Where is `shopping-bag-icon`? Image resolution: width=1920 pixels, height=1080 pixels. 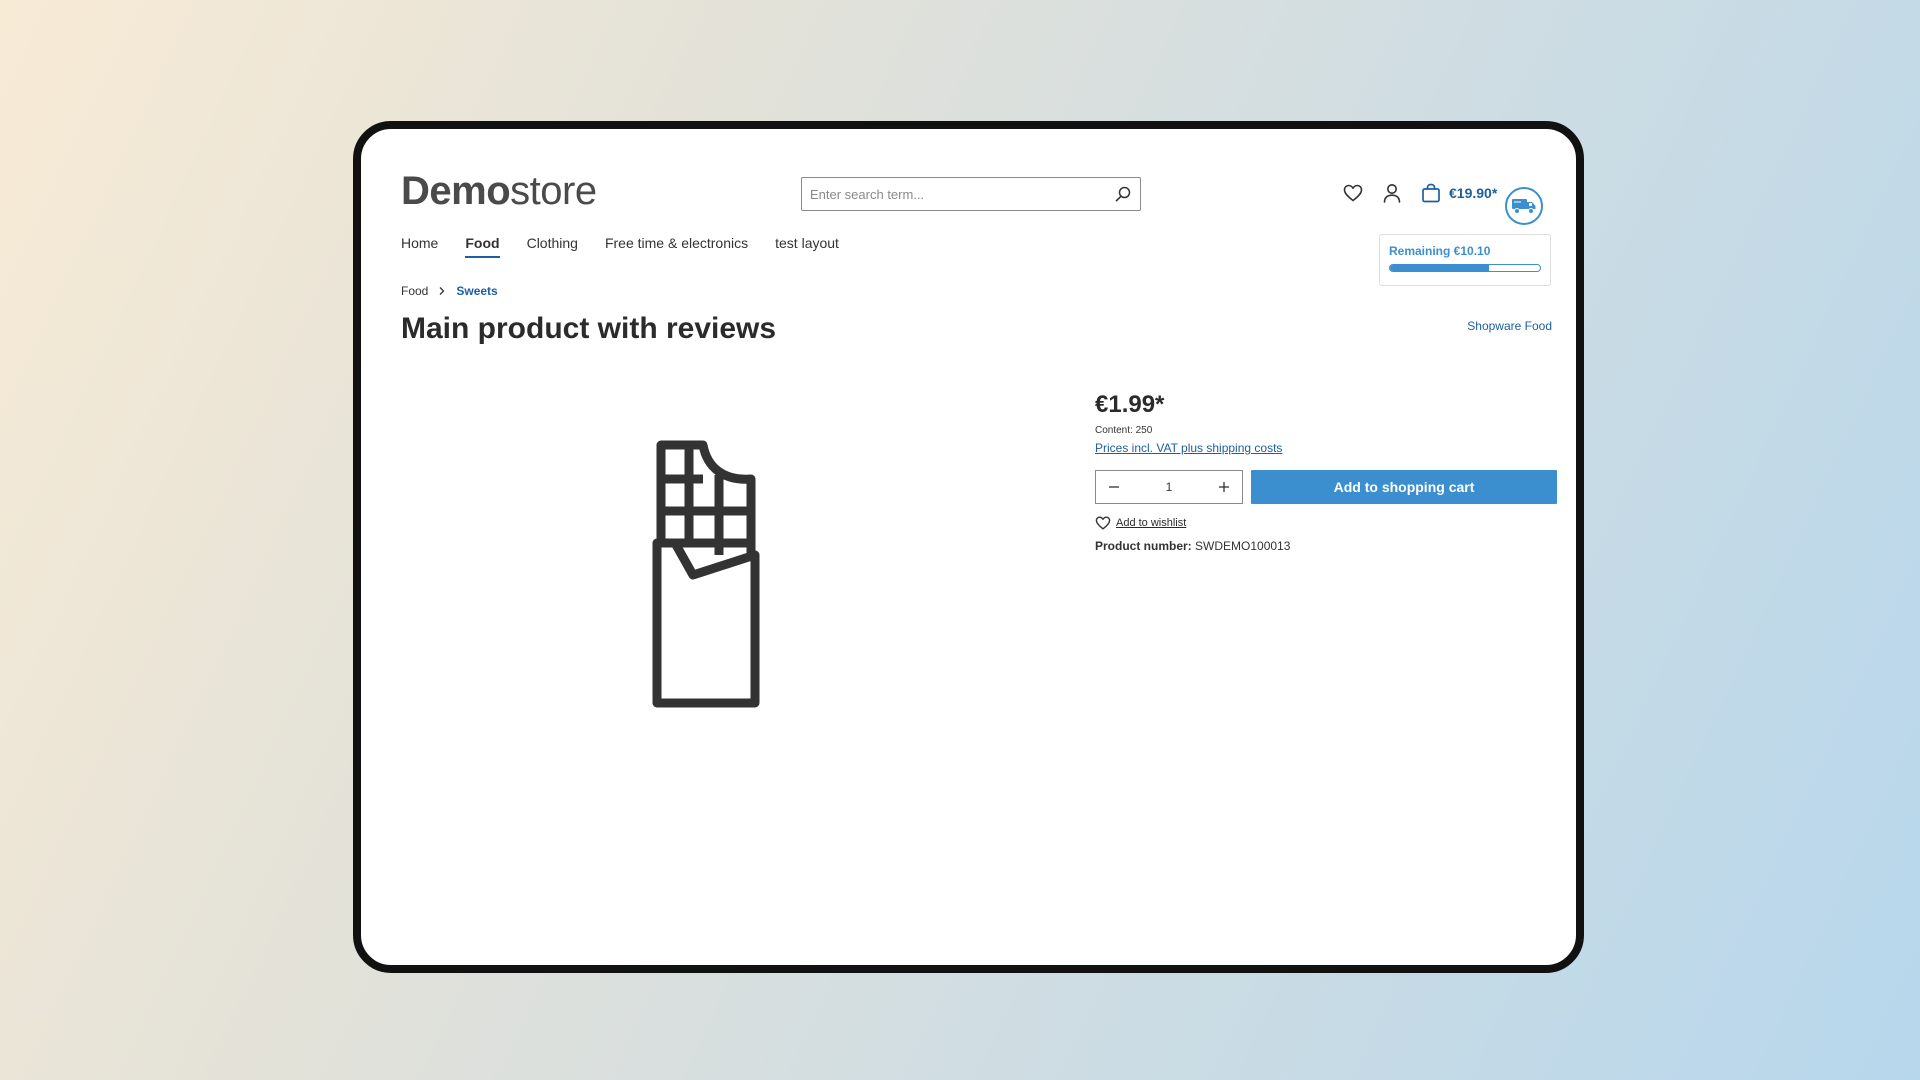
shopping-bag-icon is located at coordinates (1431, 193).